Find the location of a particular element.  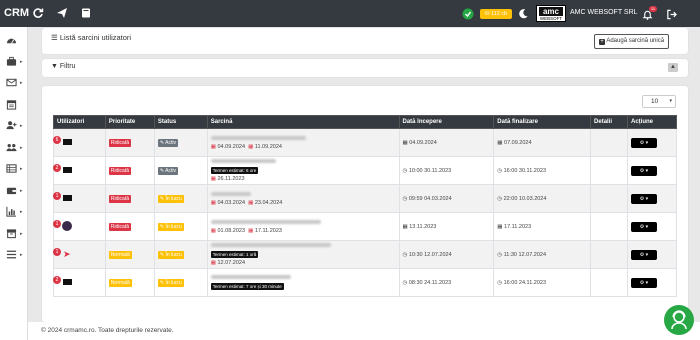

caret-down-icon: ▾ is located at coordinates (647, 282).